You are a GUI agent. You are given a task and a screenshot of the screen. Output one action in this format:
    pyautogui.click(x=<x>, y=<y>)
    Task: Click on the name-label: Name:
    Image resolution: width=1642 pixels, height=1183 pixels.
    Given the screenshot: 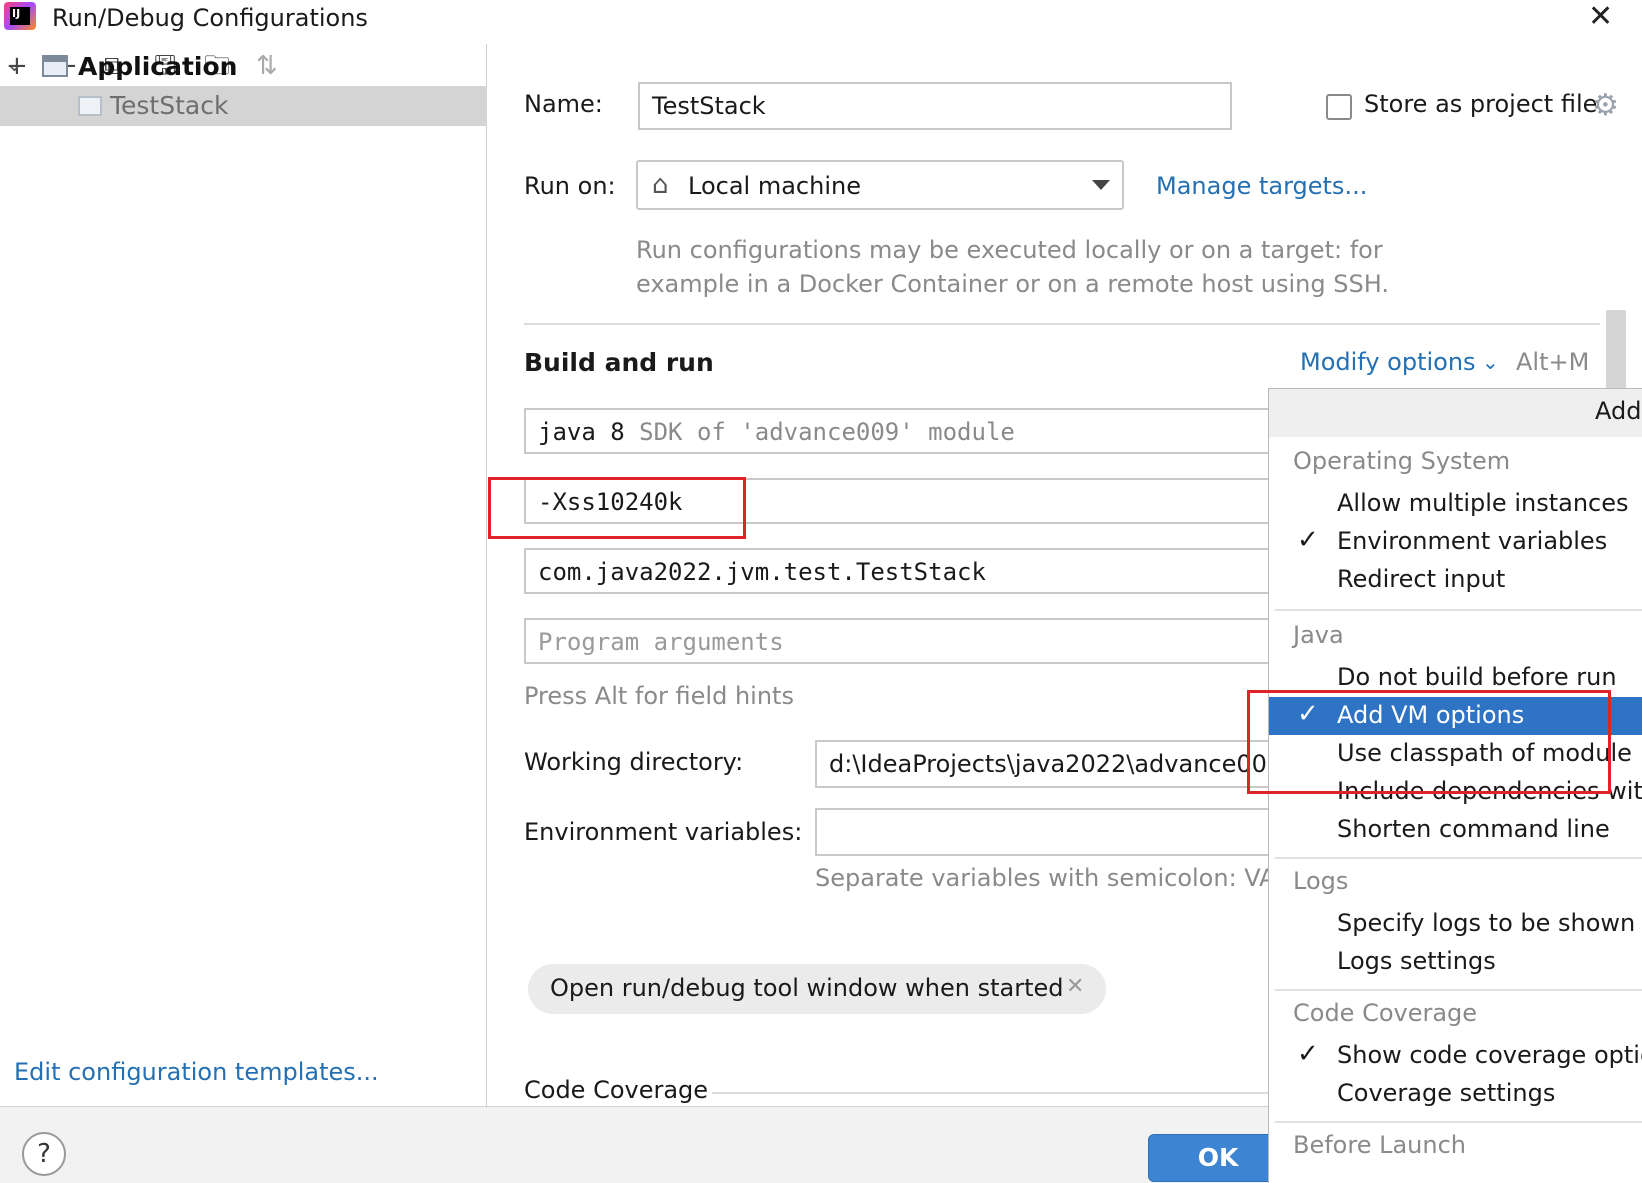 What is the action you would take?
    pyautogui.click(x=563, y=104)
    